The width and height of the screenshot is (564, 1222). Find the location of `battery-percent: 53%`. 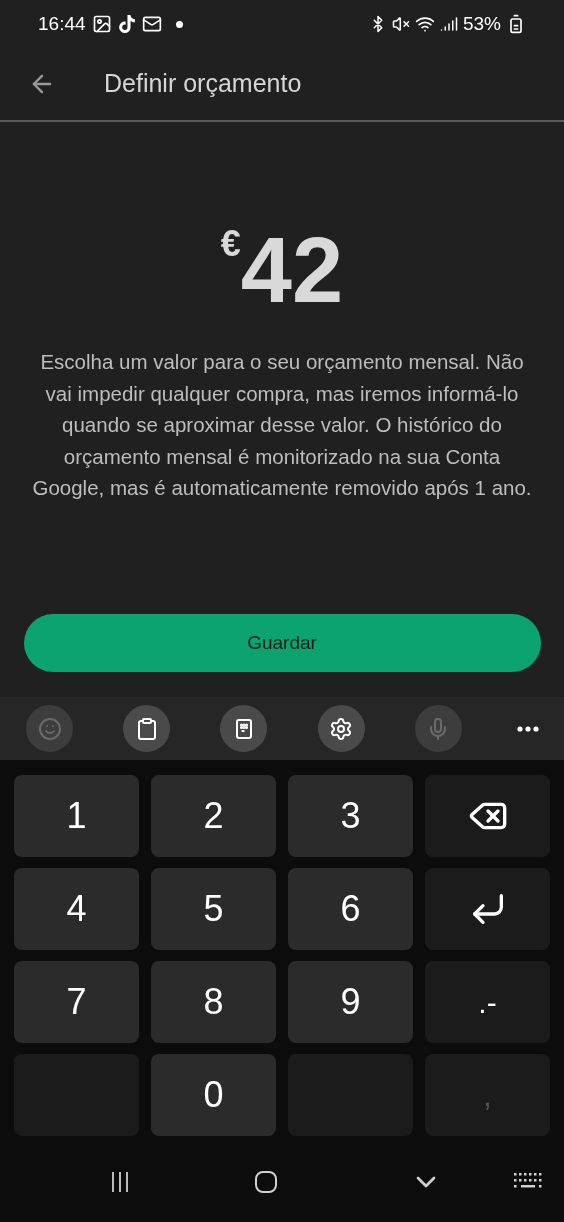

battery-percent: 53% is located at coordinates (481, 23).